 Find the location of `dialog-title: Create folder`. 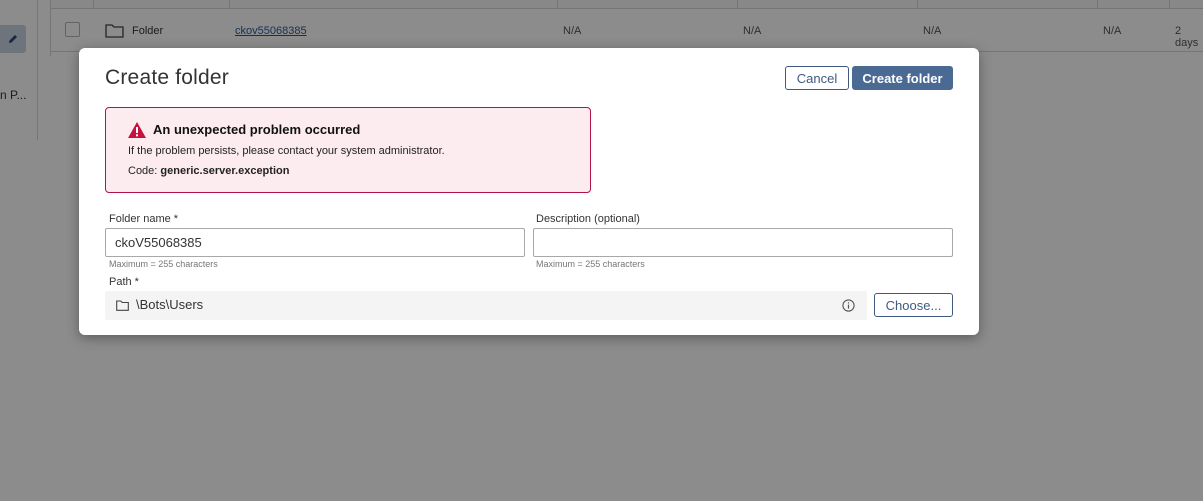

dialog-title: Create folder is located at coordinates (167, 77).